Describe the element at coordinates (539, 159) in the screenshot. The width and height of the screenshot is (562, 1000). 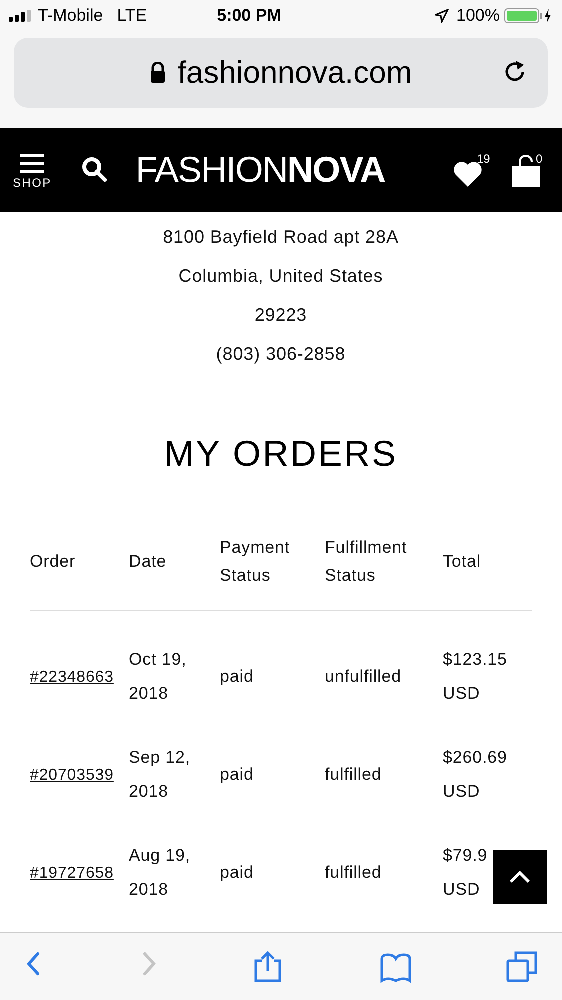
I see `cart-count: 0` at that location.